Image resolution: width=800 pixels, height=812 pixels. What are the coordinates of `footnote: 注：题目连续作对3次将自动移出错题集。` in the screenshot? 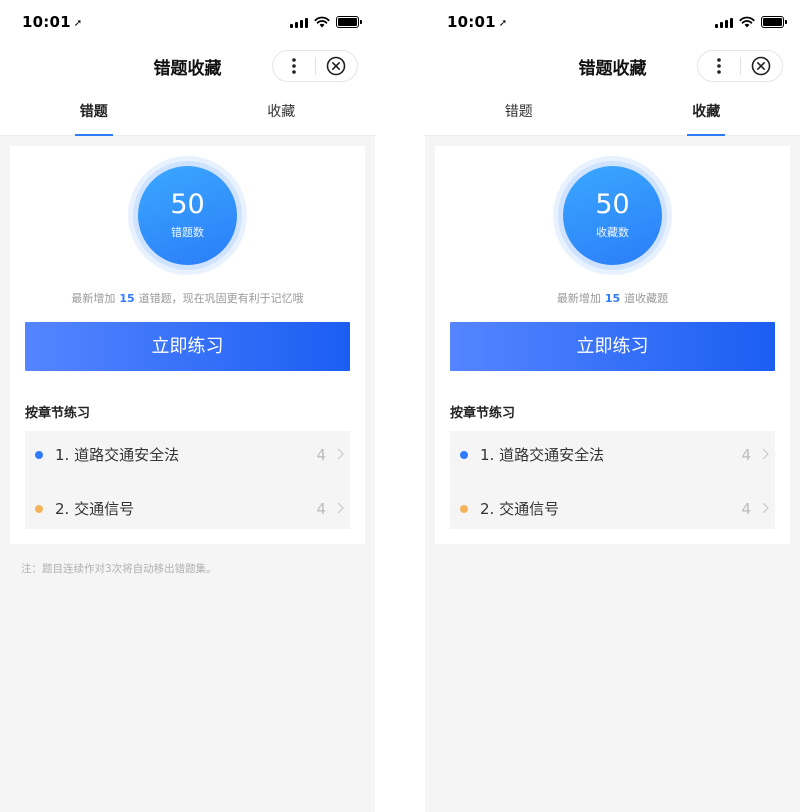 It's located at (119, 569).